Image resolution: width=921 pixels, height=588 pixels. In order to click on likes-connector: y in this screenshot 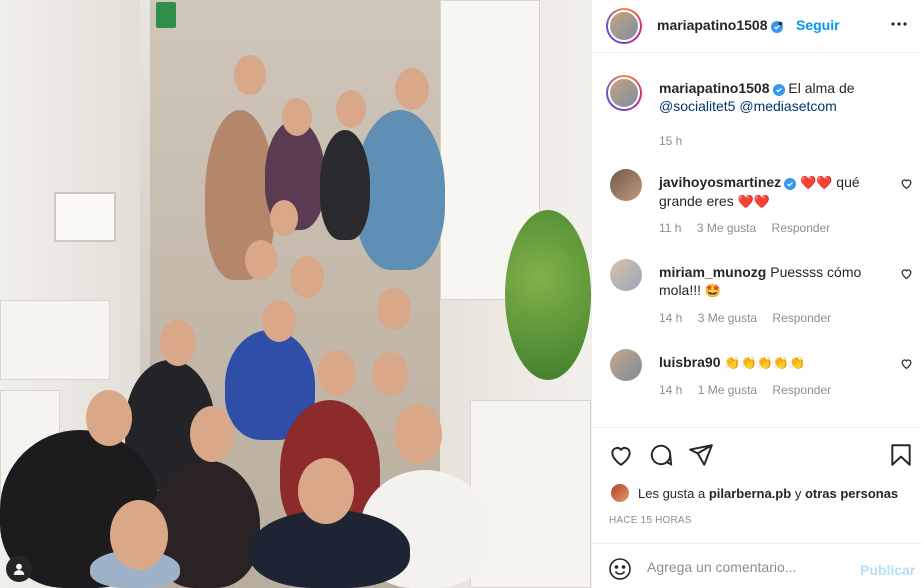, I will do `click(798, 493)`.